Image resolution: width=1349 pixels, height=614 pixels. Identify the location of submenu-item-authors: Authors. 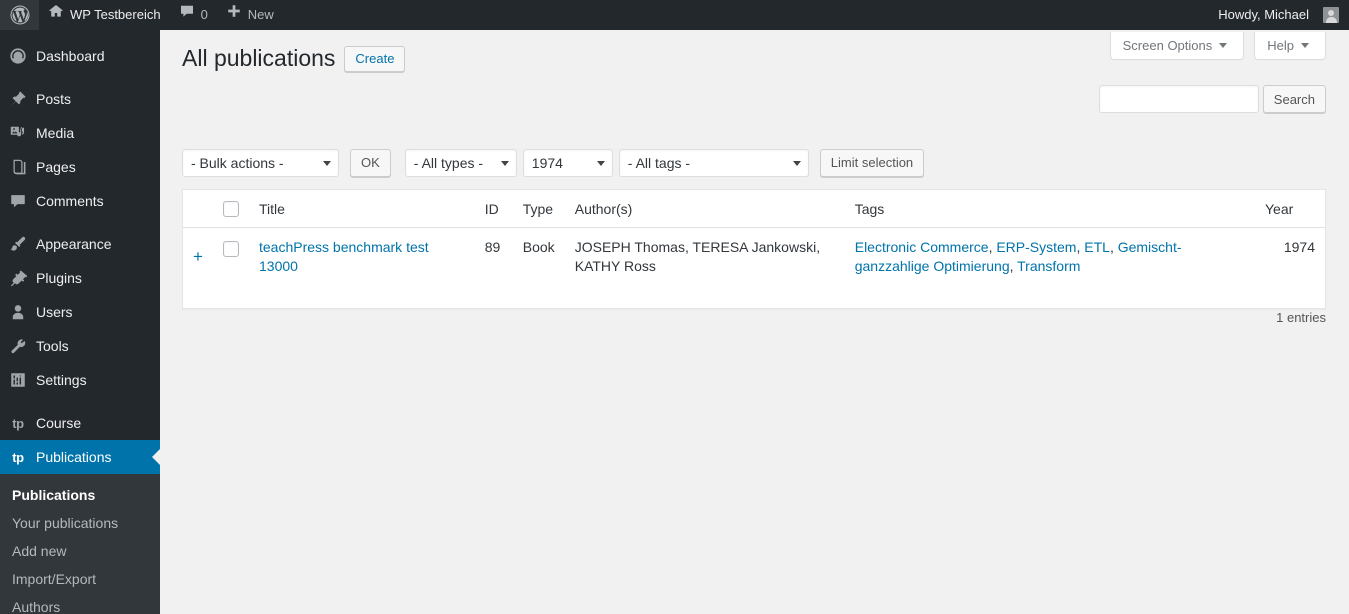
(80, 603).